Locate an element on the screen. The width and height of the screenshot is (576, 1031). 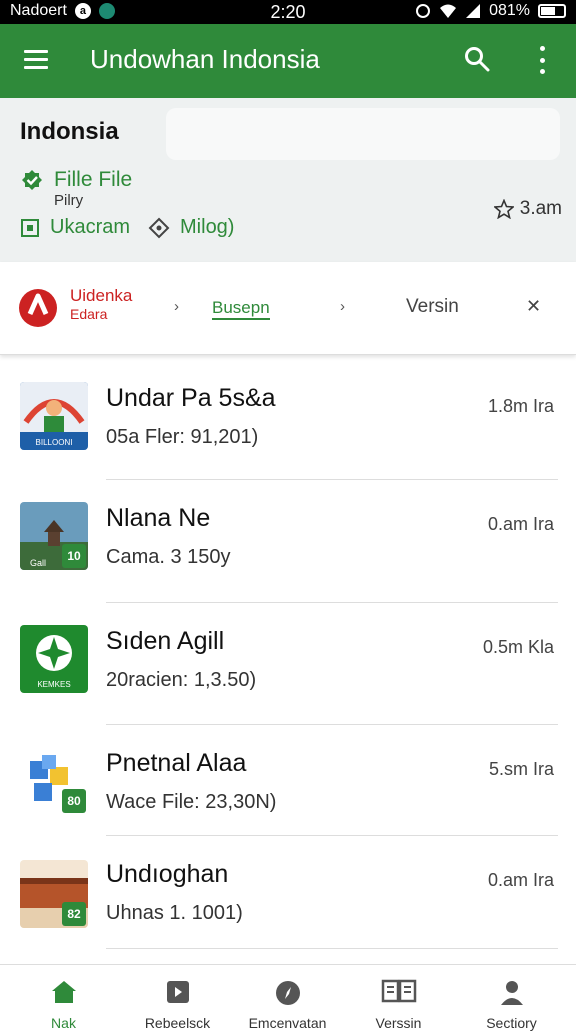
emblem-icon: KEMKES is located at coordinates (54, 659).